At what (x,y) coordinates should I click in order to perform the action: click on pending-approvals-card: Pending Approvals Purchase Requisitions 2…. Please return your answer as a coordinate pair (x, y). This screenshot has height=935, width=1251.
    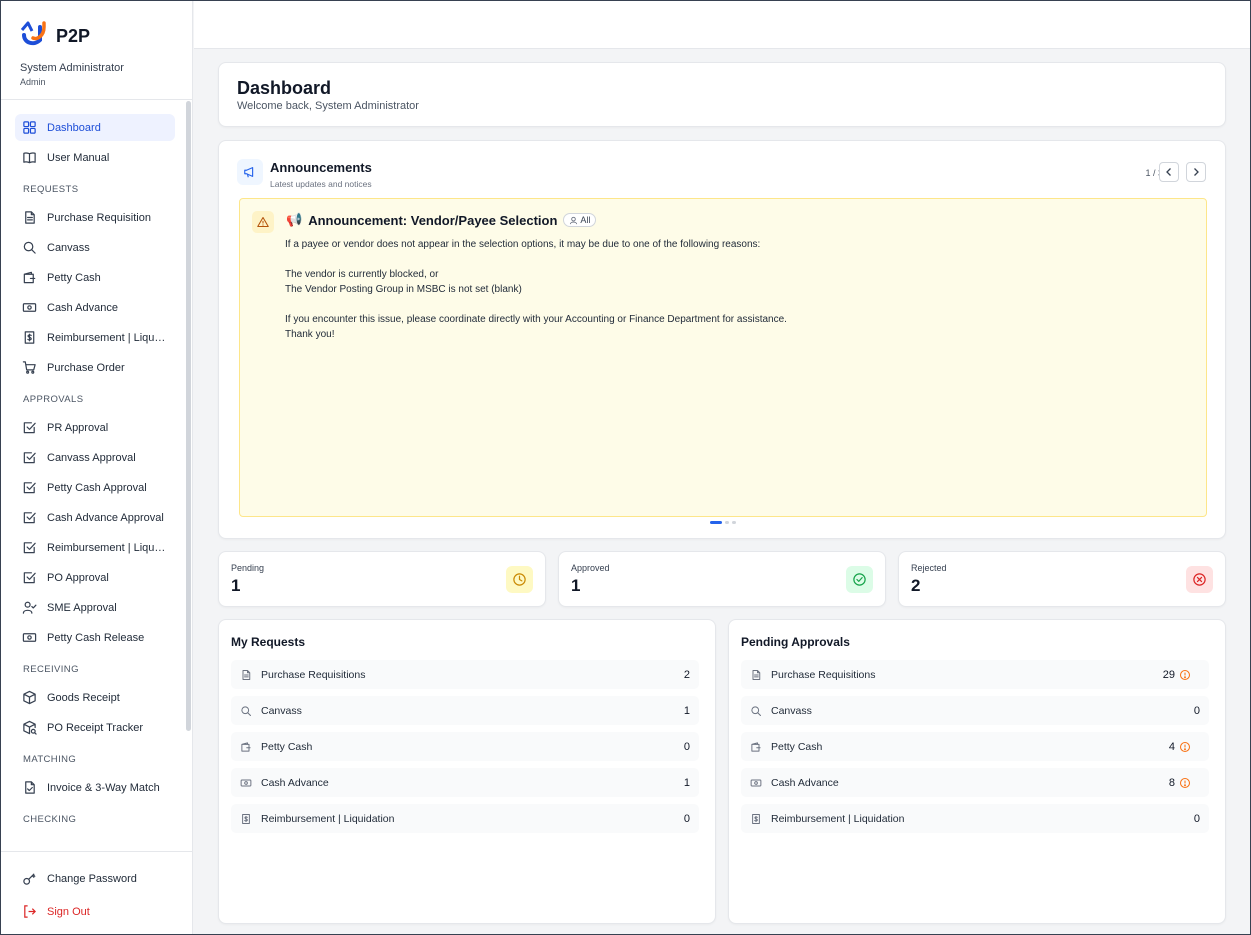
    Looking at the image, I should click on (977, 771).